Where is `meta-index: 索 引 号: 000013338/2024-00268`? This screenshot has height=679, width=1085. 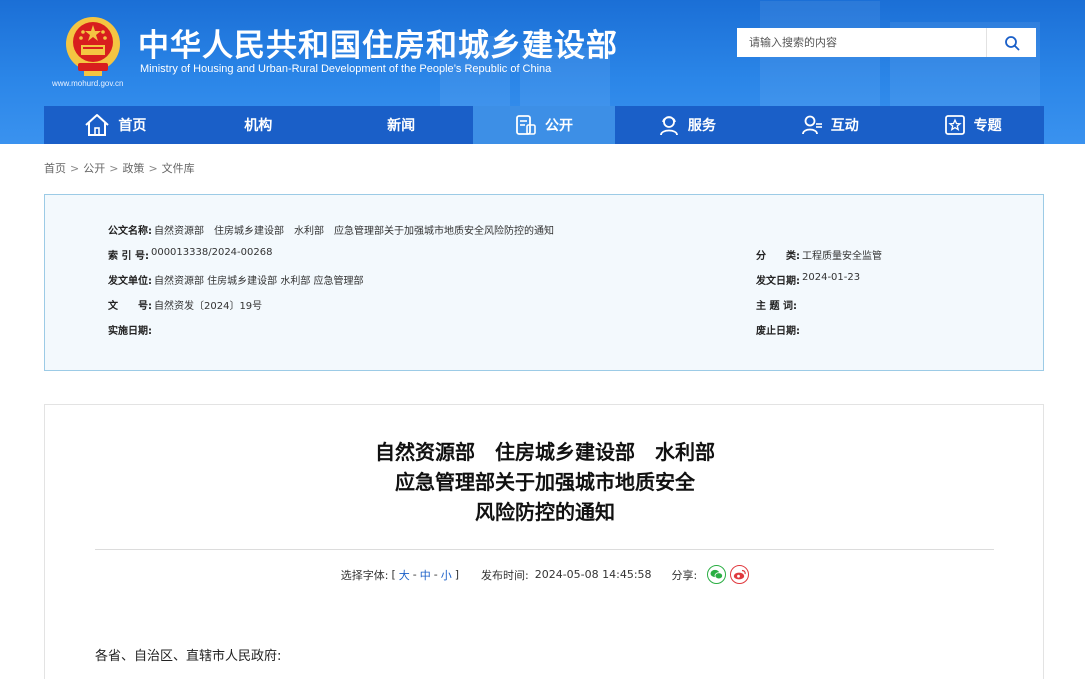 meta-index: 索 引 号: 000013338/2024-00268 is located at coordinates (190, 254).